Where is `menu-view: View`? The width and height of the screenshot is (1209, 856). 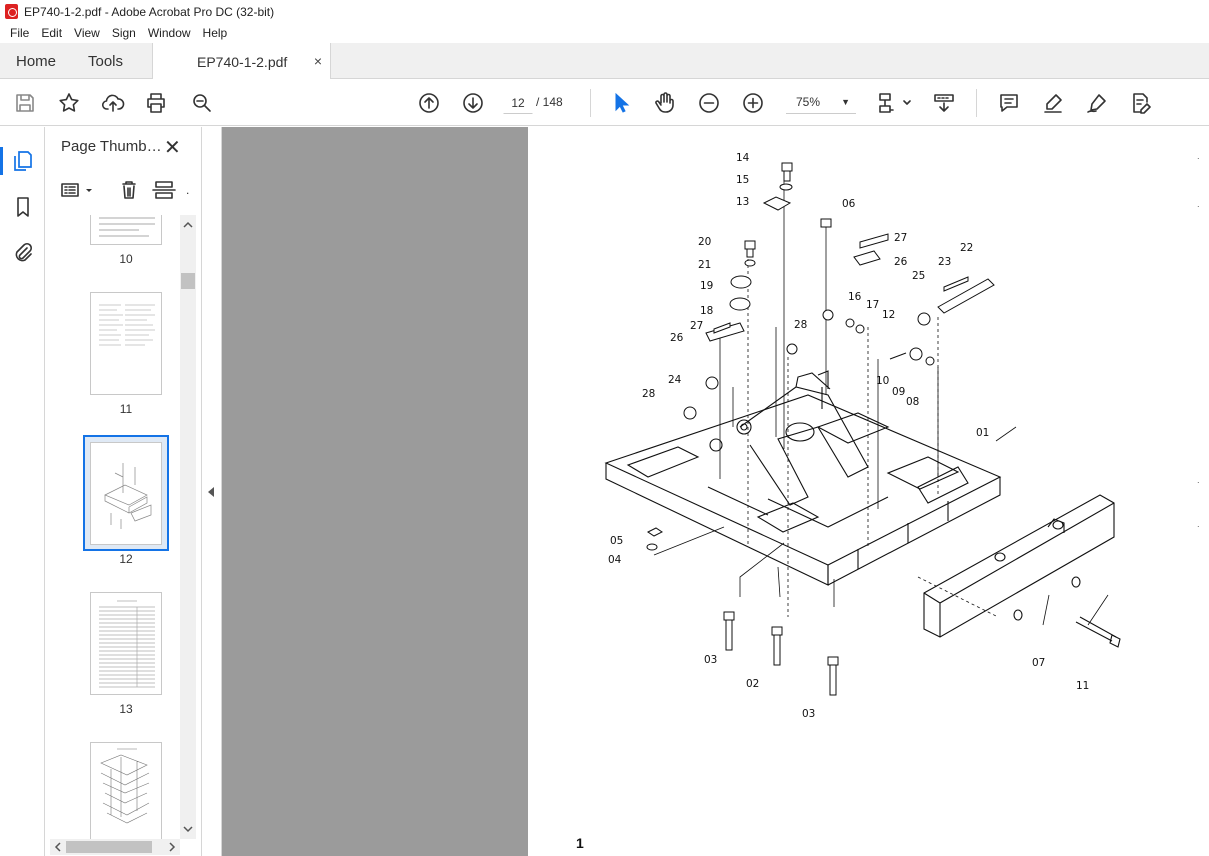
menu-view: View is located at coordinates (87, 33).